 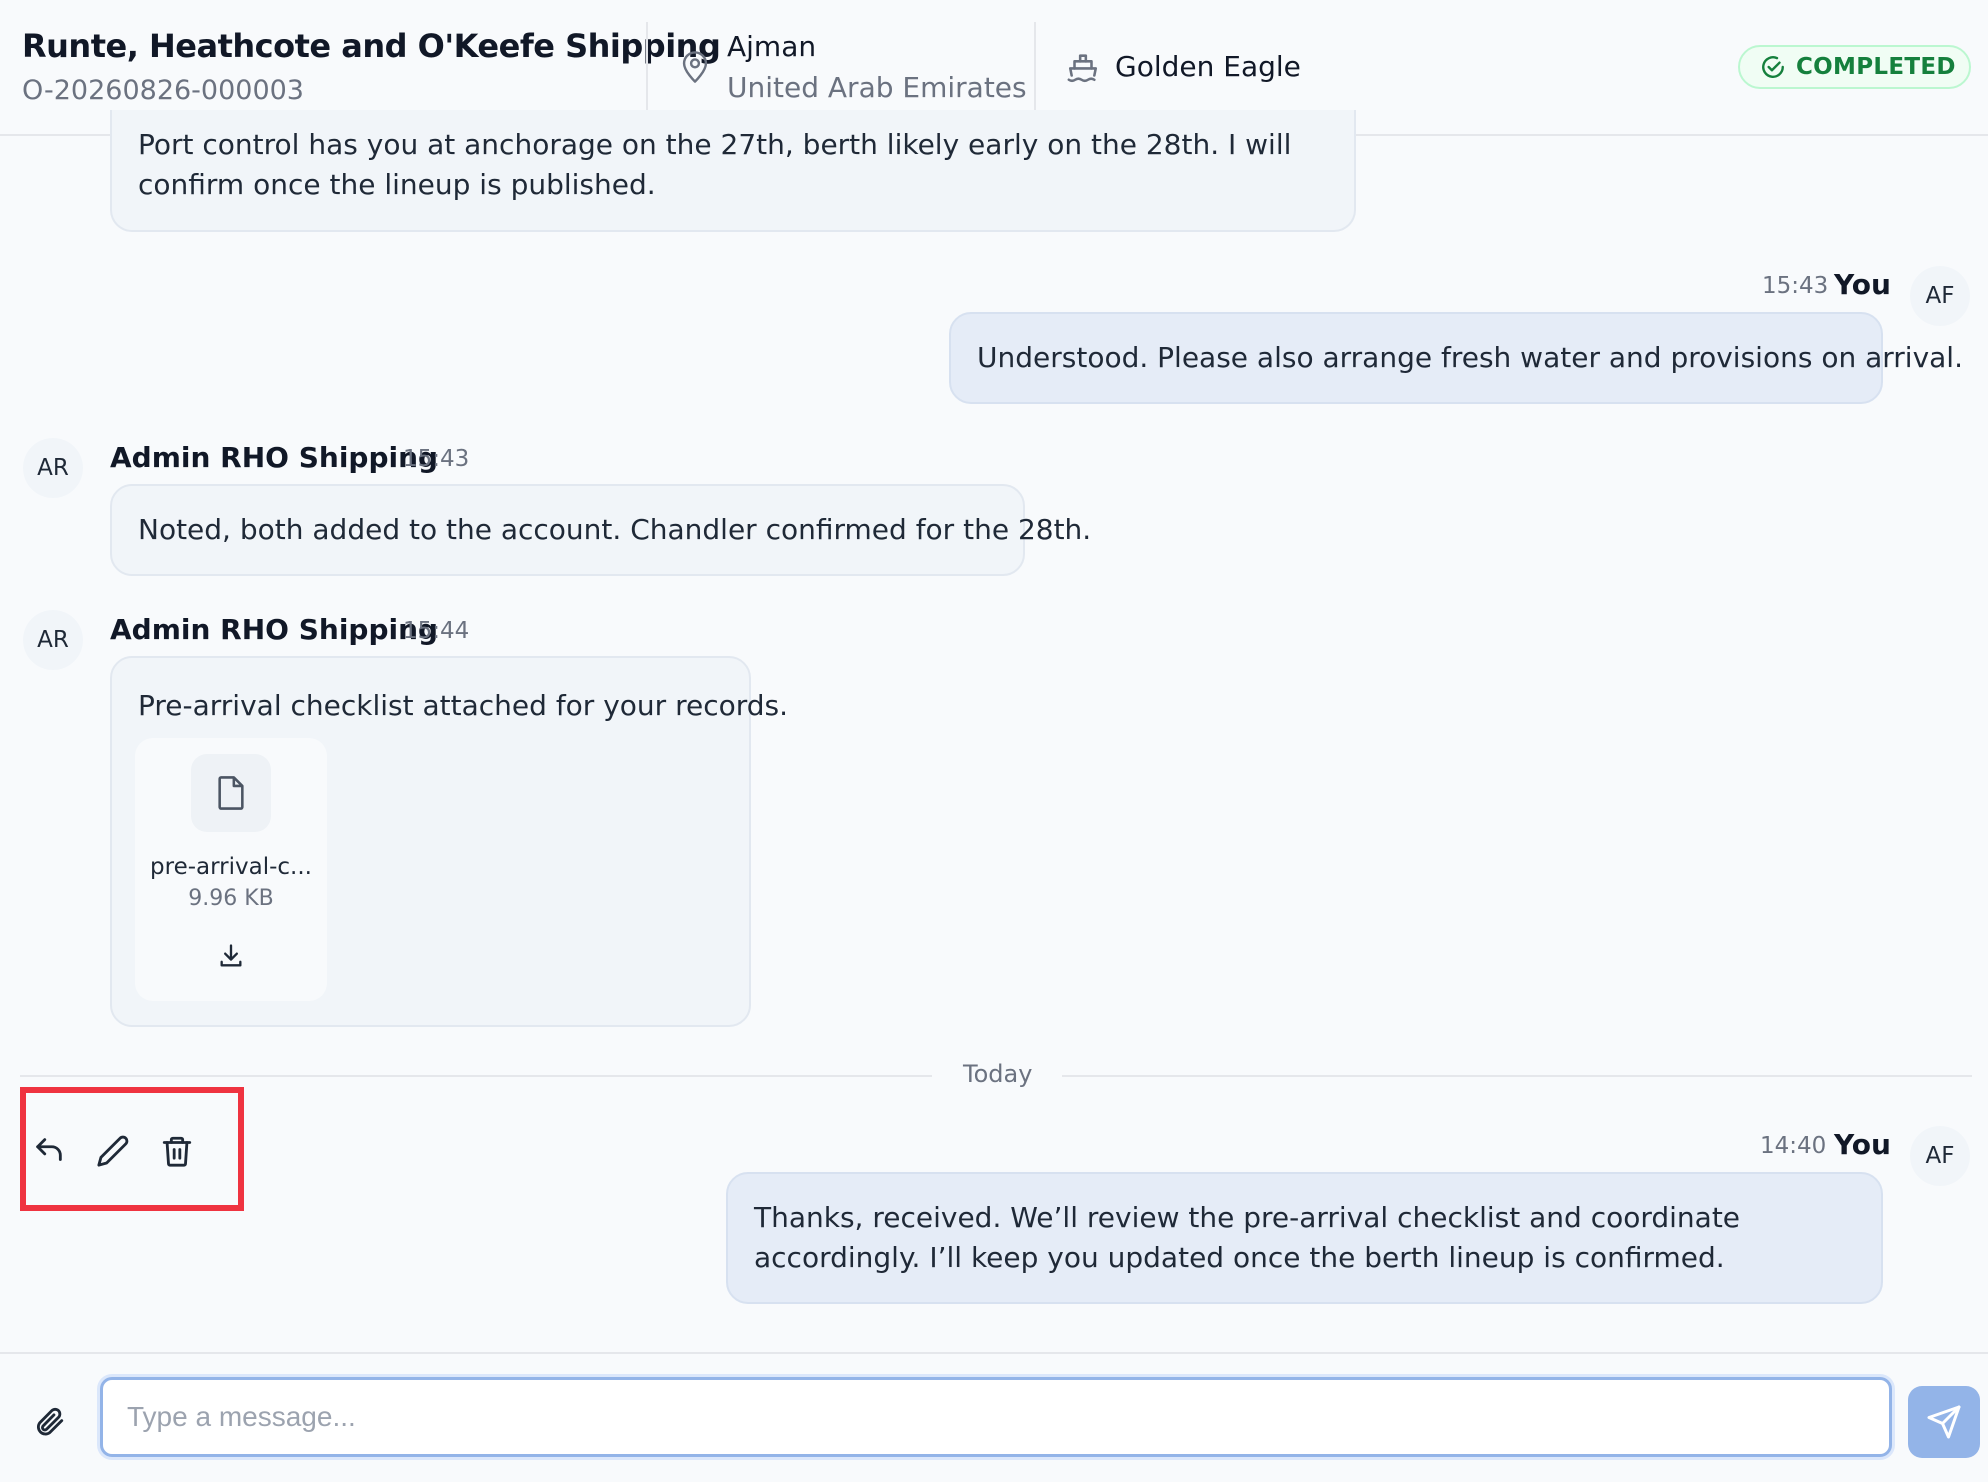 I want to click on attachment-card: pre-arrival-c... 9.96 KB, so click(x=231, y=869).